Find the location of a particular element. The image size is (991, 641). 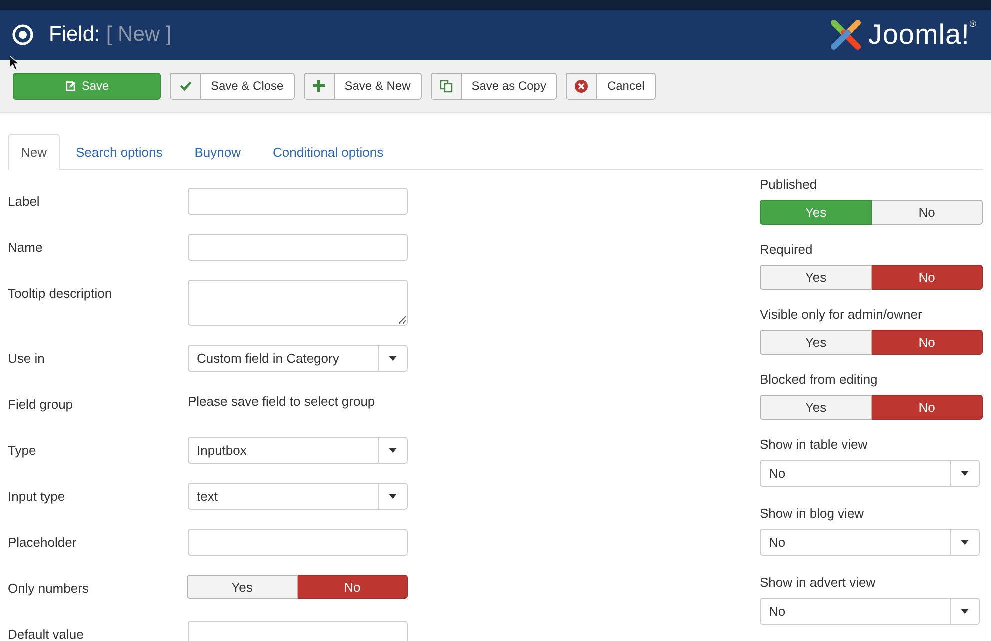

toolbar-button: Save & Close is located at coordinates (232, 86).